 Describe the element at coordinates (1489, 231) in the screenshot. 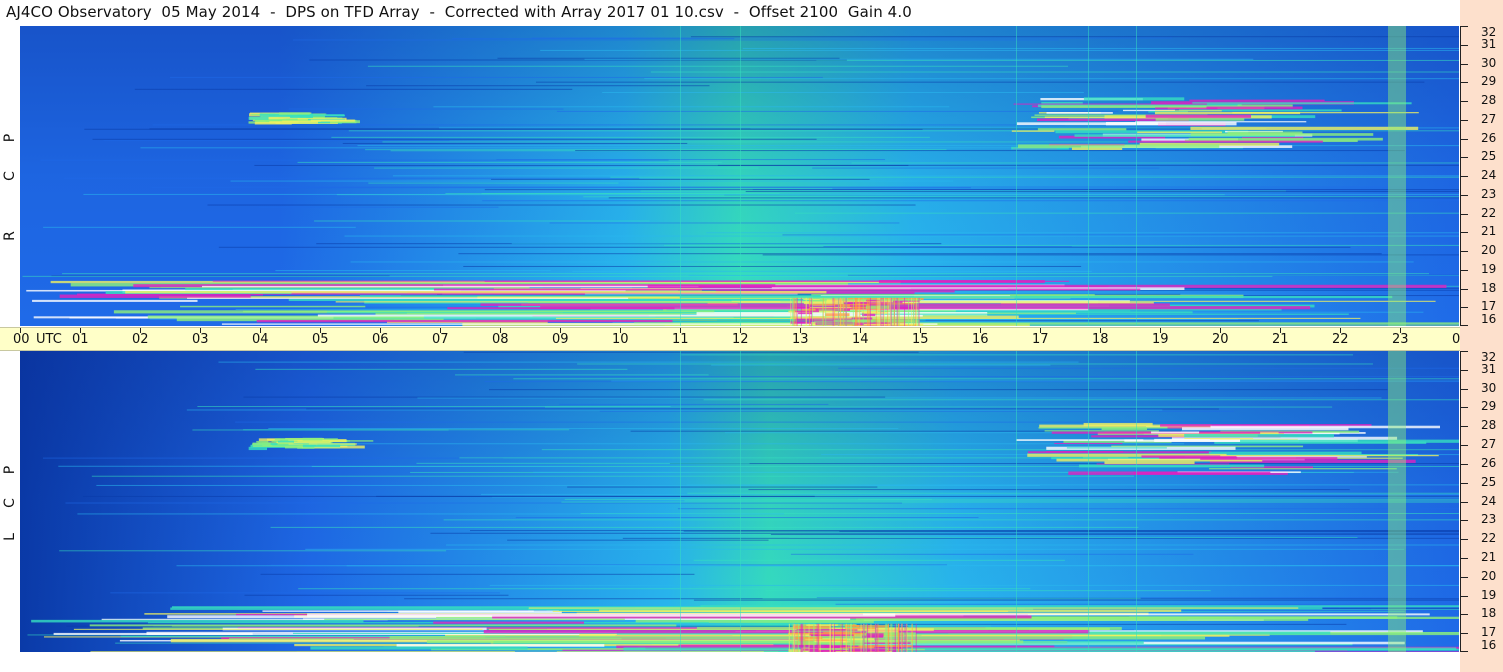

I see `freq-tick-label: 21` at that location.